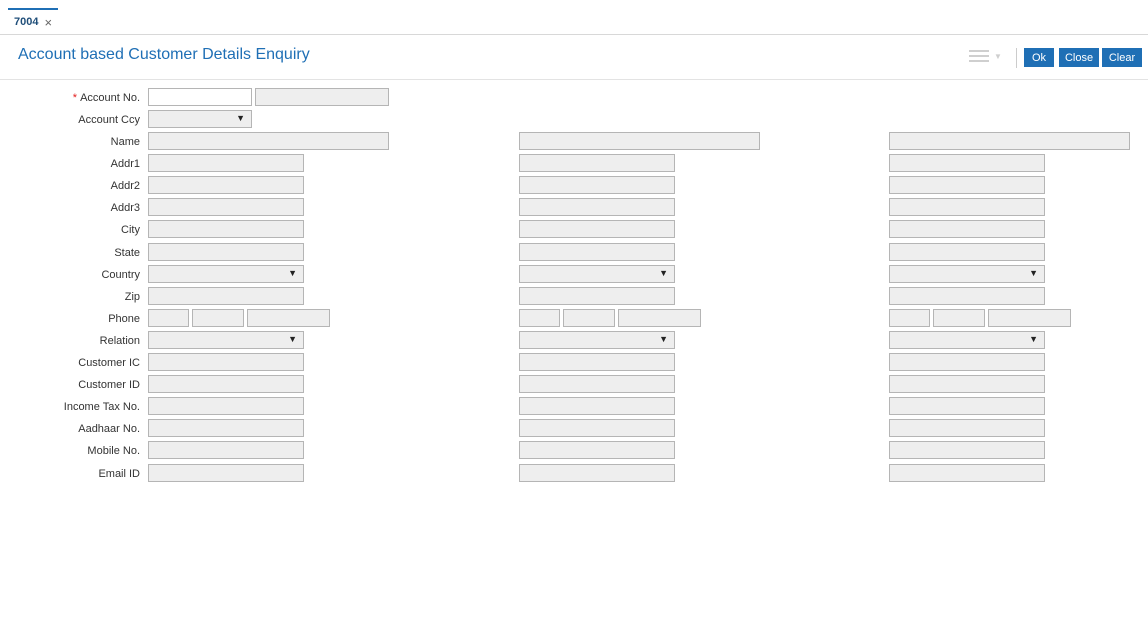 Image resolution: width=1148 pixels, height=644 pixels. Describe the element at coordinates (132, 297) in the screenshot. I see `zip-label: Zip` at that location.